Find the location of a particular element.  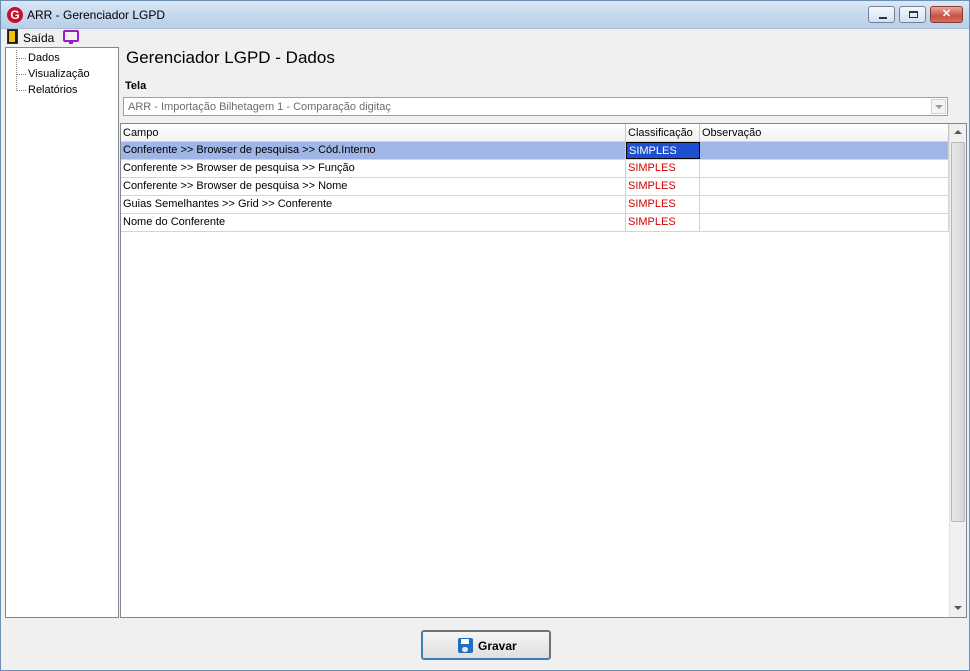

monitor-icon is located at coordinates (71, 37).